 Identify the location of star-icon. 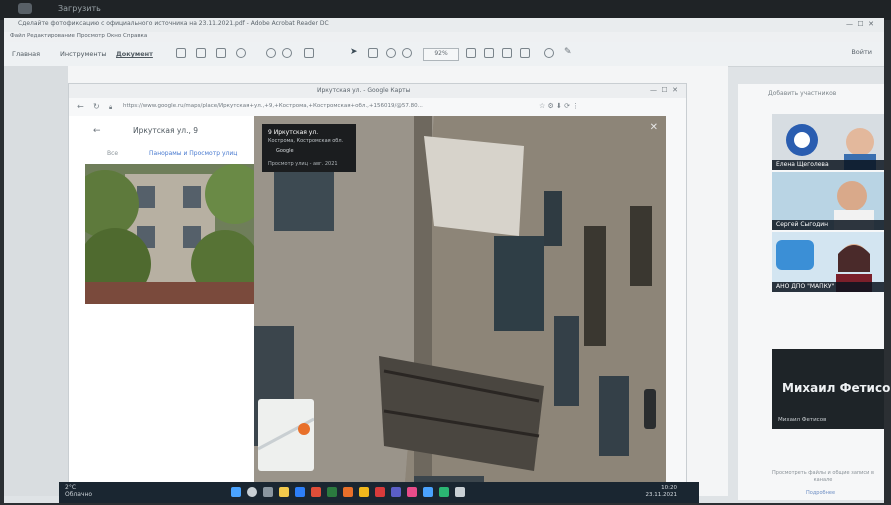
(181, 53).